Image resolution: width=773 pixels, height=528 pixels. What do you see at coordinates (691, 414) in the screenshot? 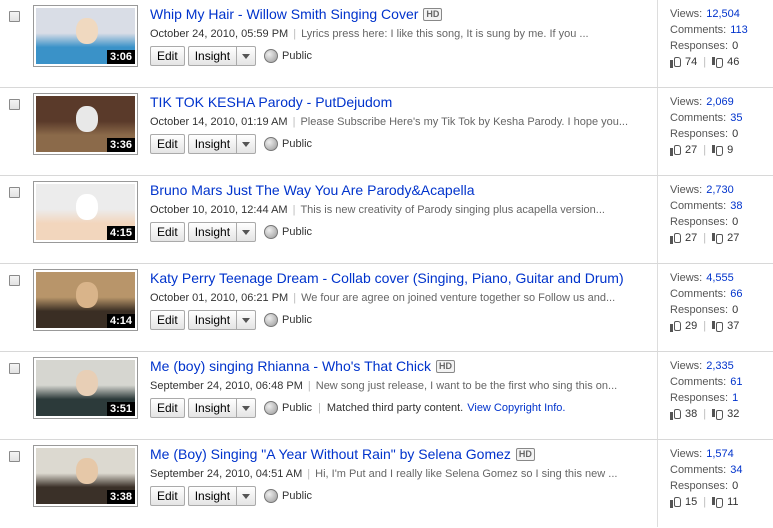
I see `likes-count: 38` at bounding box center [691, 414].